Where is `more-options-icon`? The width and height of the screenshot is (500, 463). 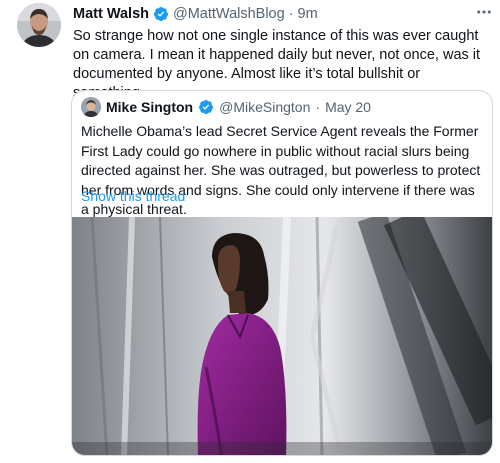 more-options-icon is located at coordinates (484, 12).